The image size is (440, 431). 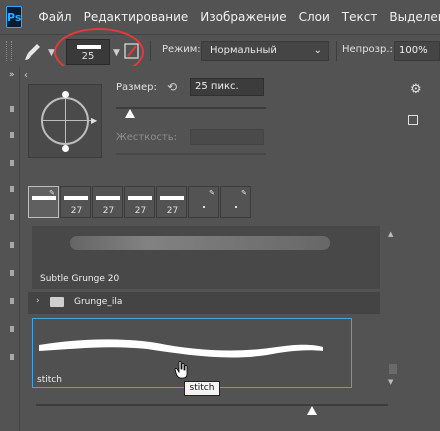 I want to click on thumbnail-size-slider-thumb, so click(x=312, y=410).